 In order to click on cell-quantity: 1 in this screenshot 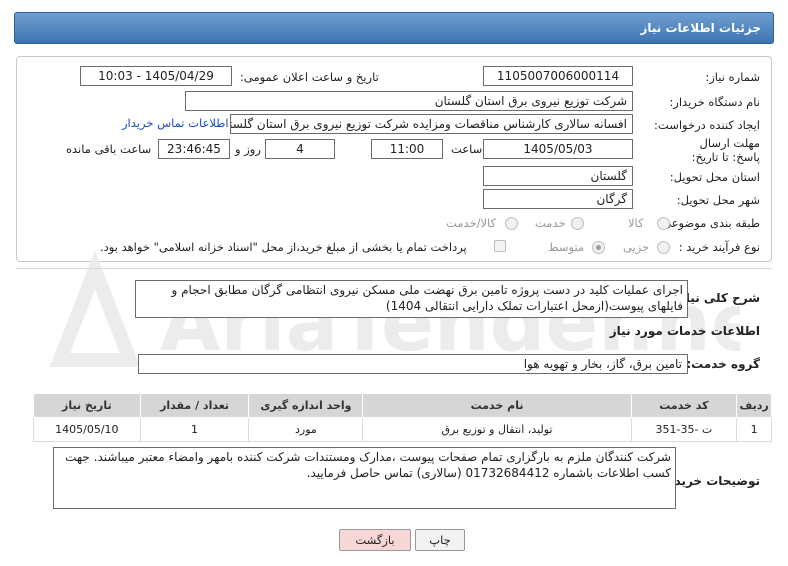, I will do `click(194, 429)`.